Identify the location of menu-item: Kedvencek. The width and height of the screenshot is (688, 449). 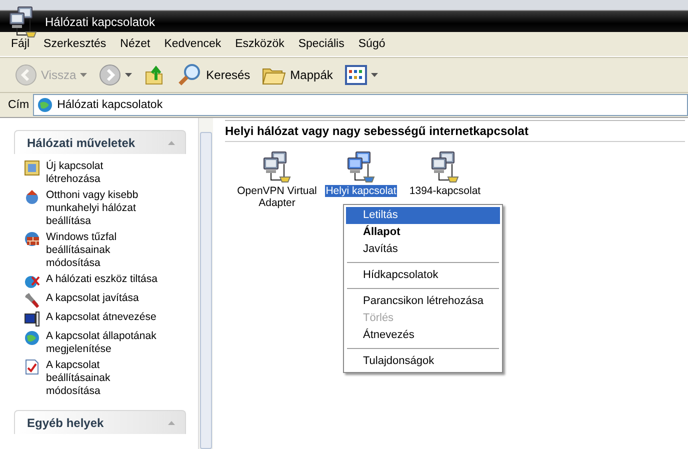
(193, 44).